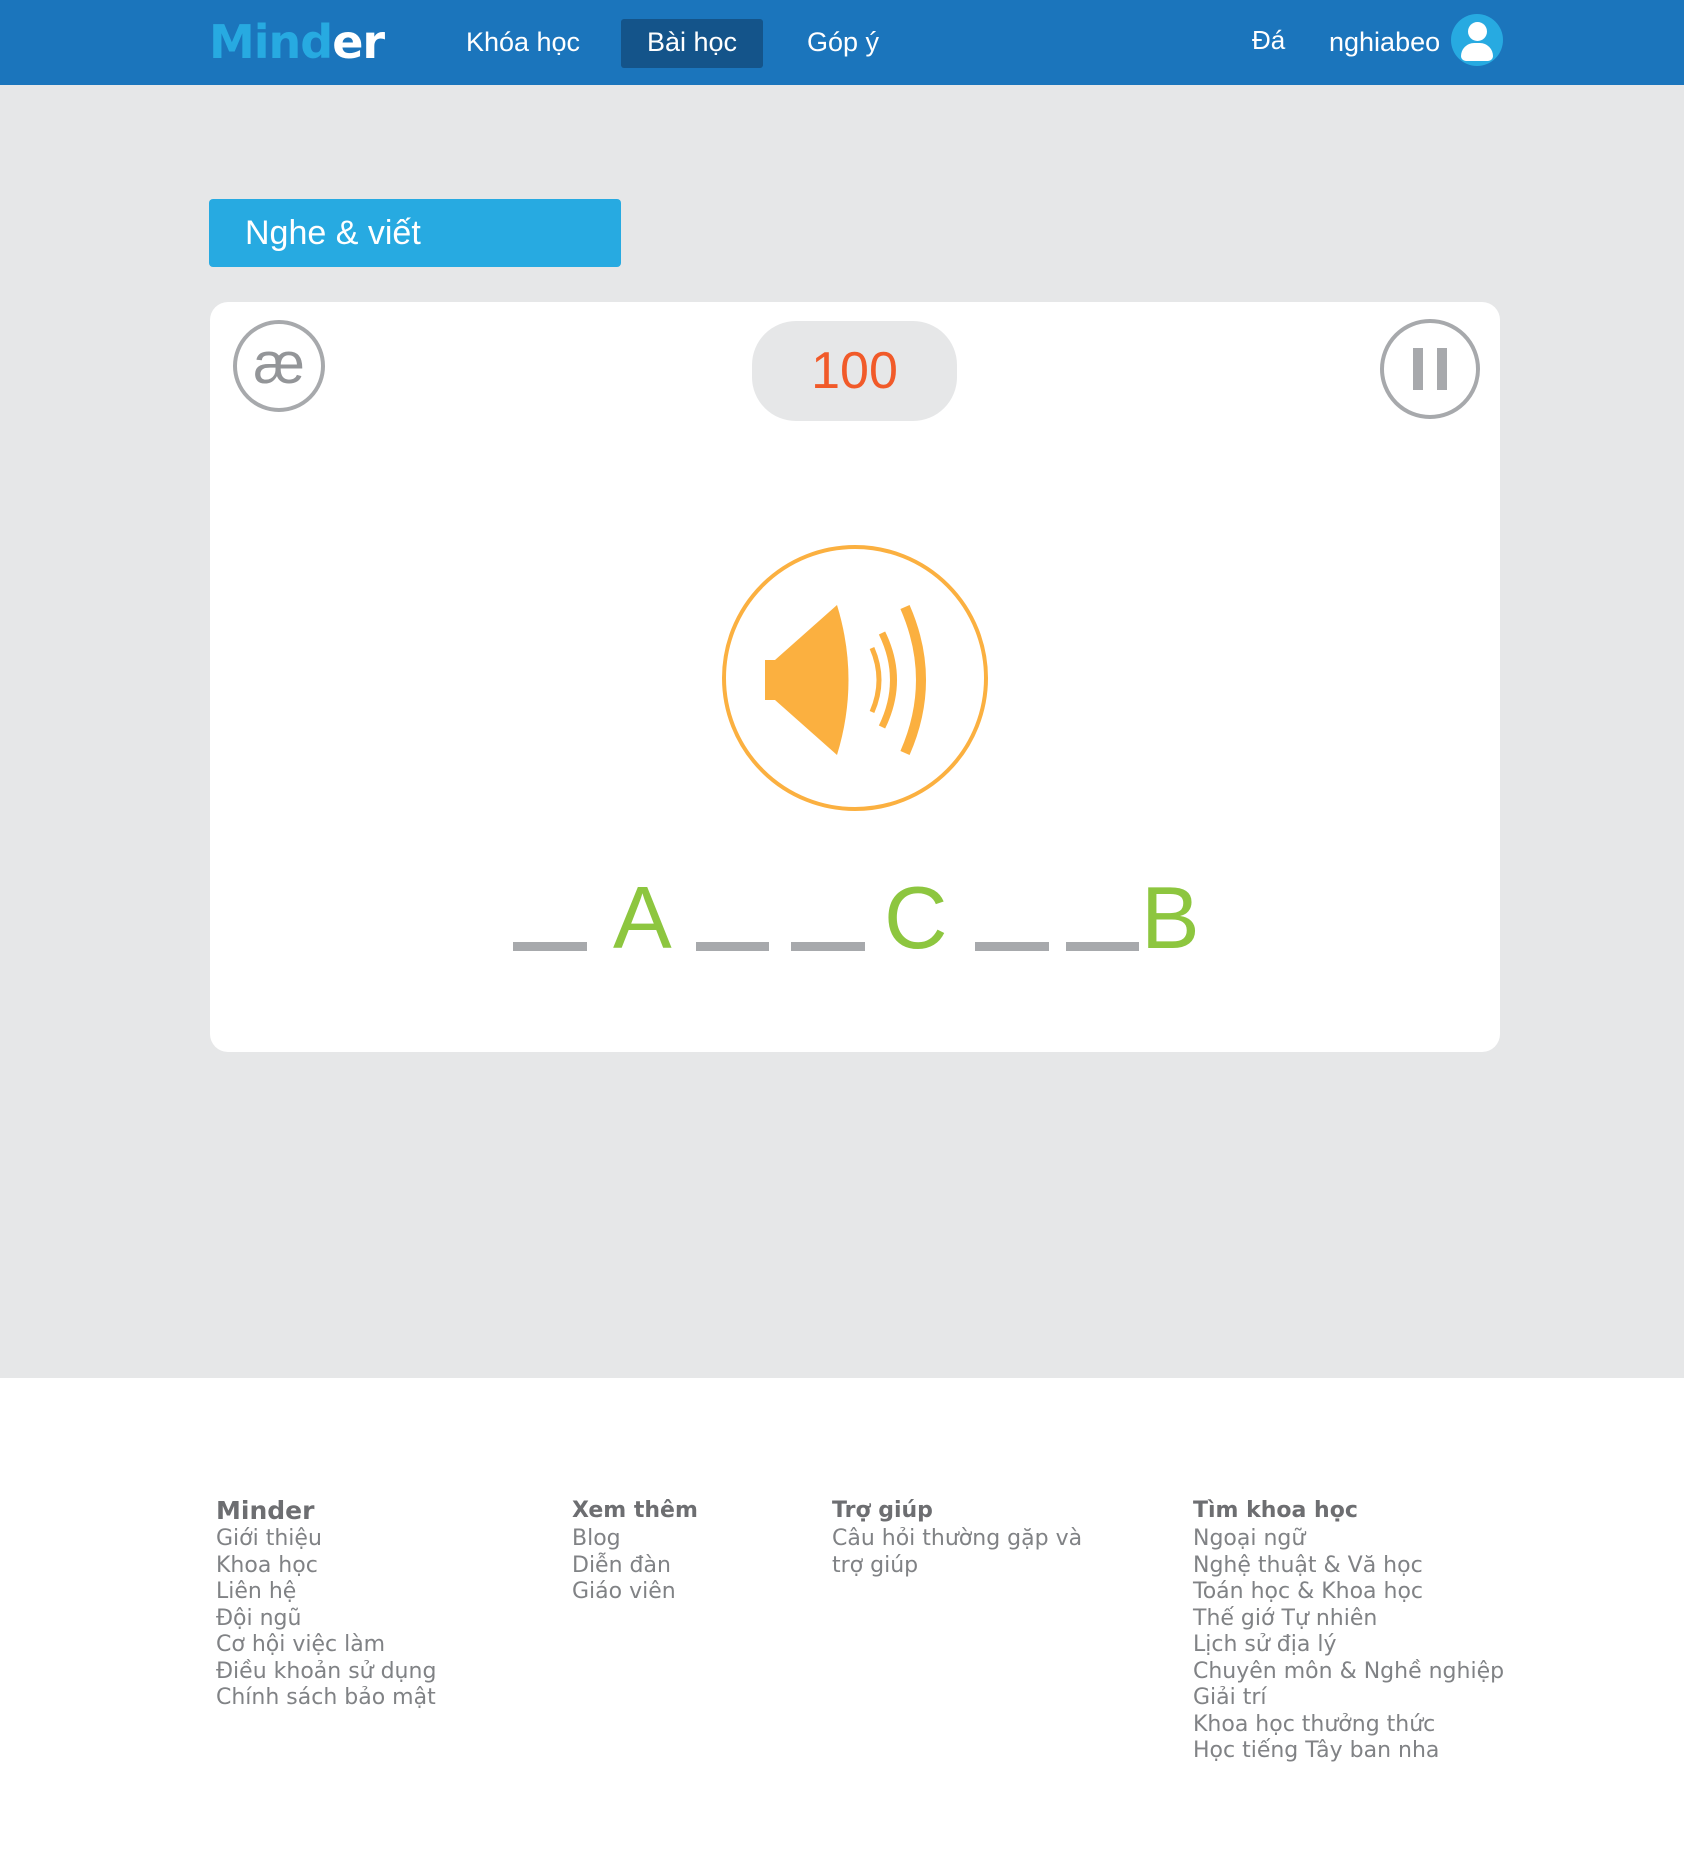 The height and width of the screenshot is (1862, 1684). I want to click on user-icon, so click(1477, 40).